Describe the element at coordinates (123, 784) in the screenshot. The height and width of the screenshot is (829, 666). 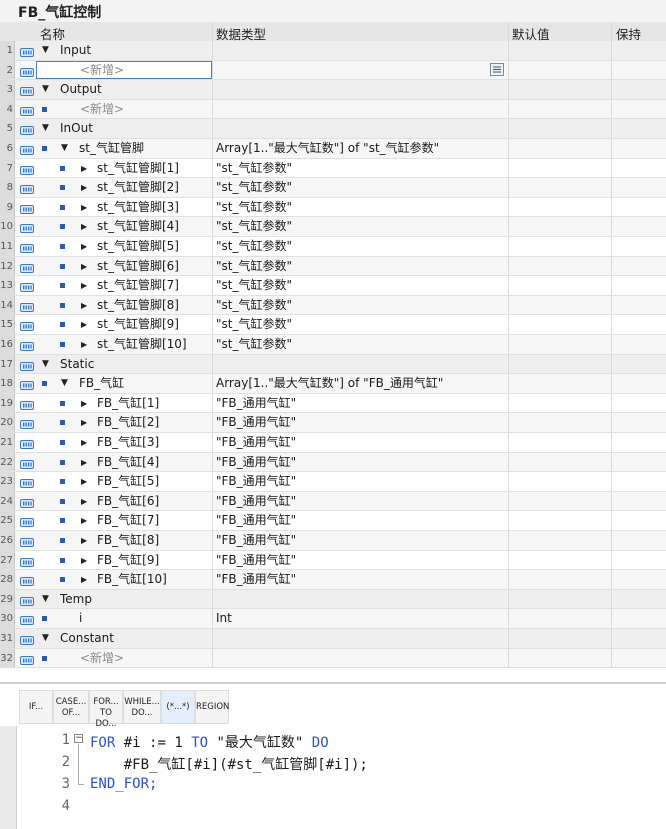
I see `code-line: END_FOR;` at that location.